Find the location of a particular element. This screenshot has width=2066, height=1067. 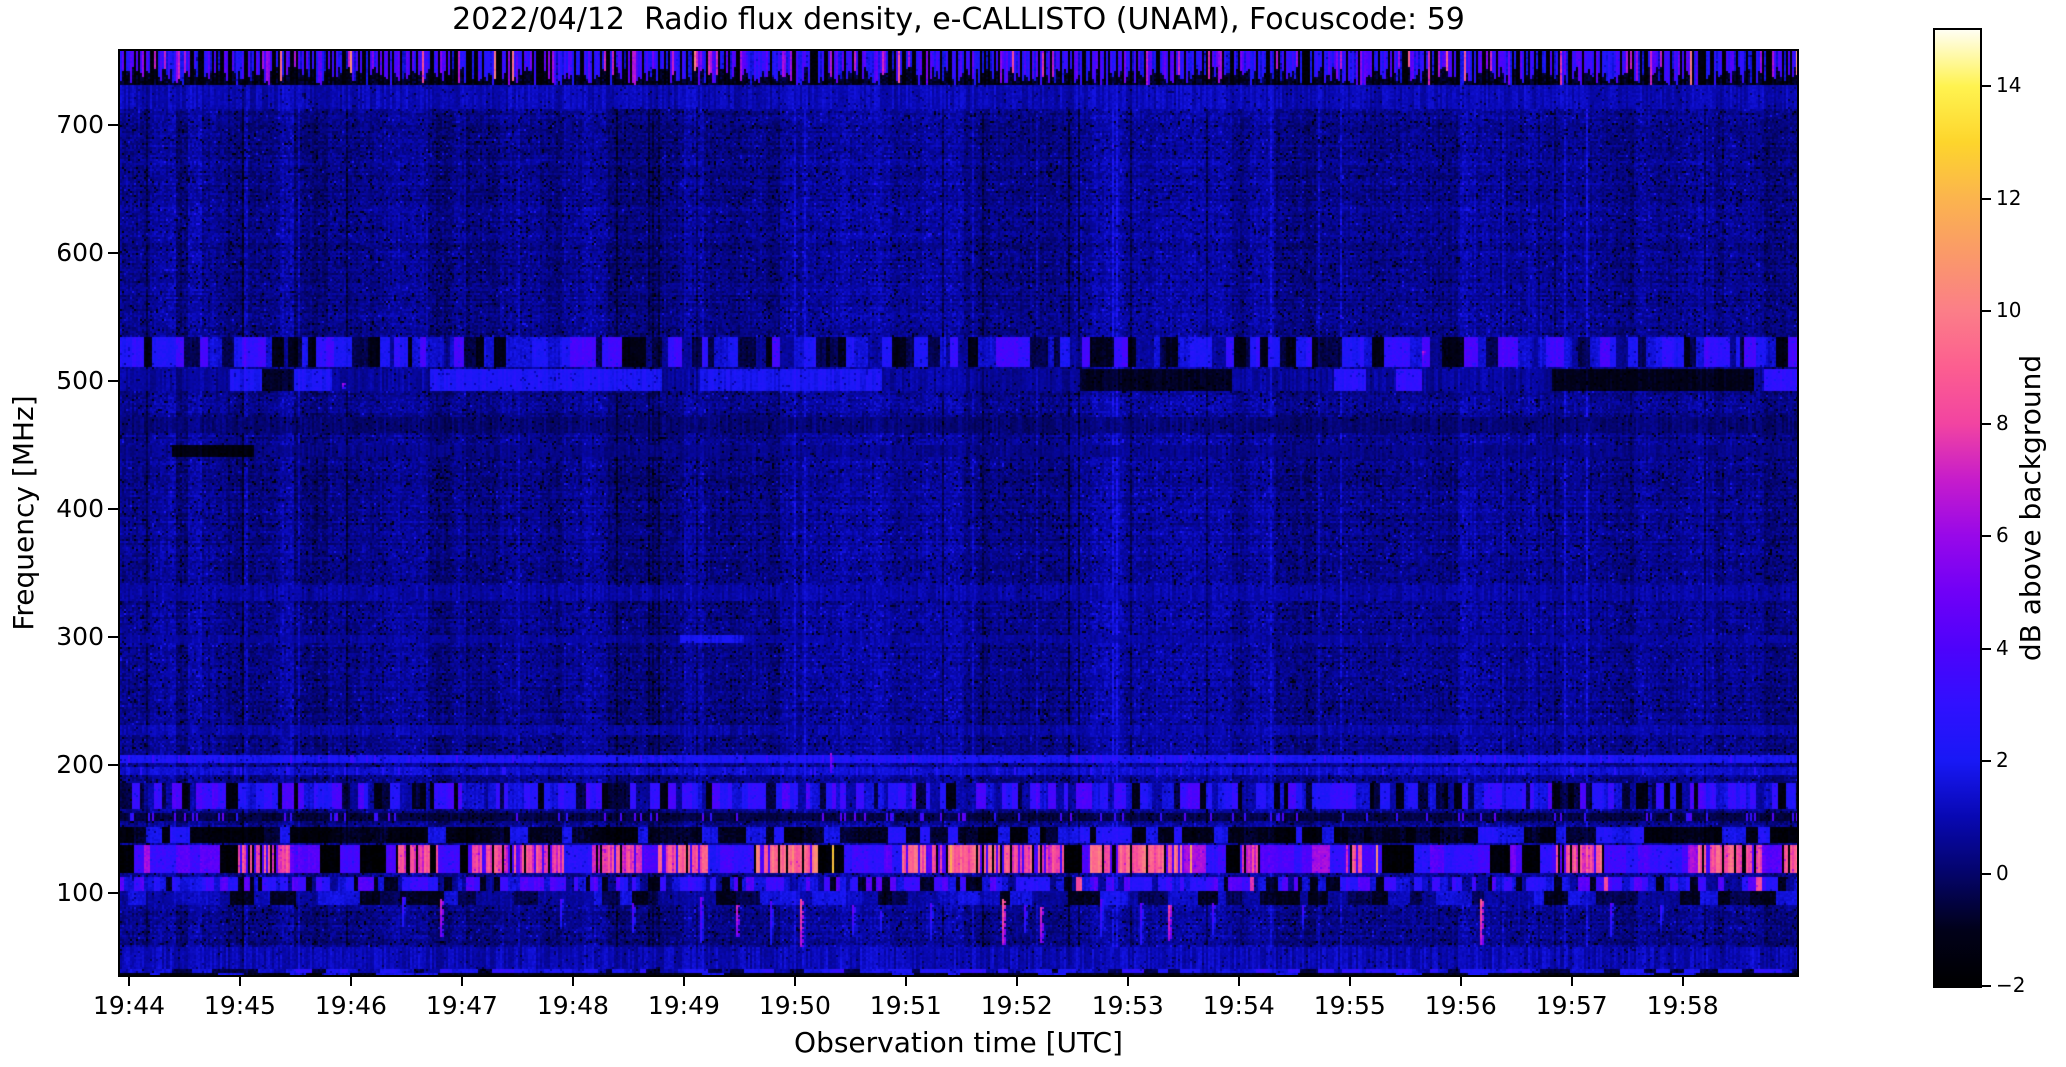

y-tick-label: 300 is located at coordinates (80, 637).